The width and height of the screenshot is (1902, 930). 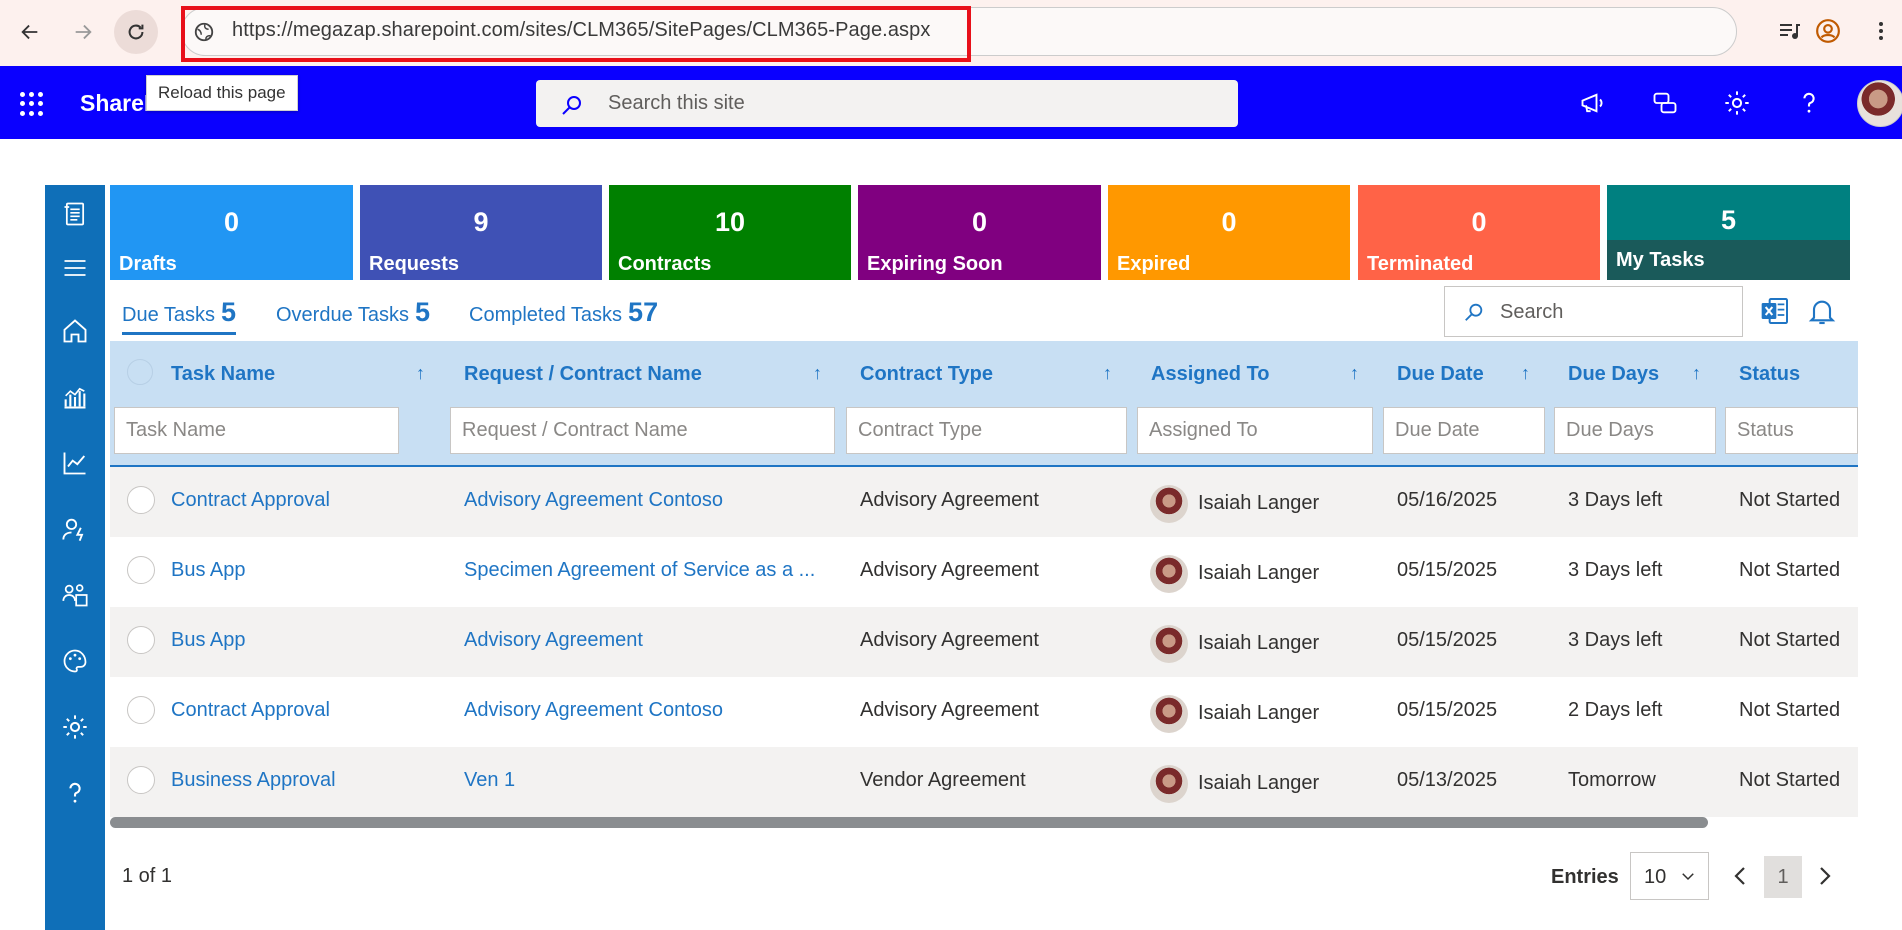 I want to click on analytics-icon, so click(x=75, y=463).